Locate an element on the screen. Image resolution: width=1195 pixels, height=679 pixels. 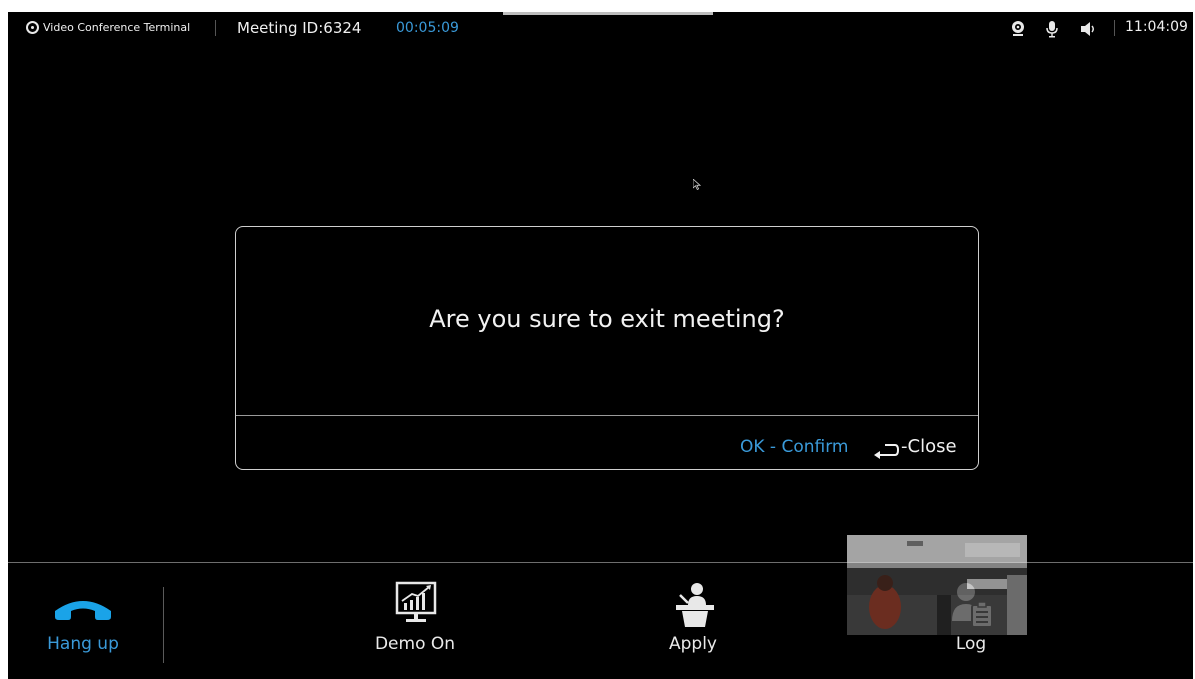
dialog-divider is located at coordinates (607, 415).